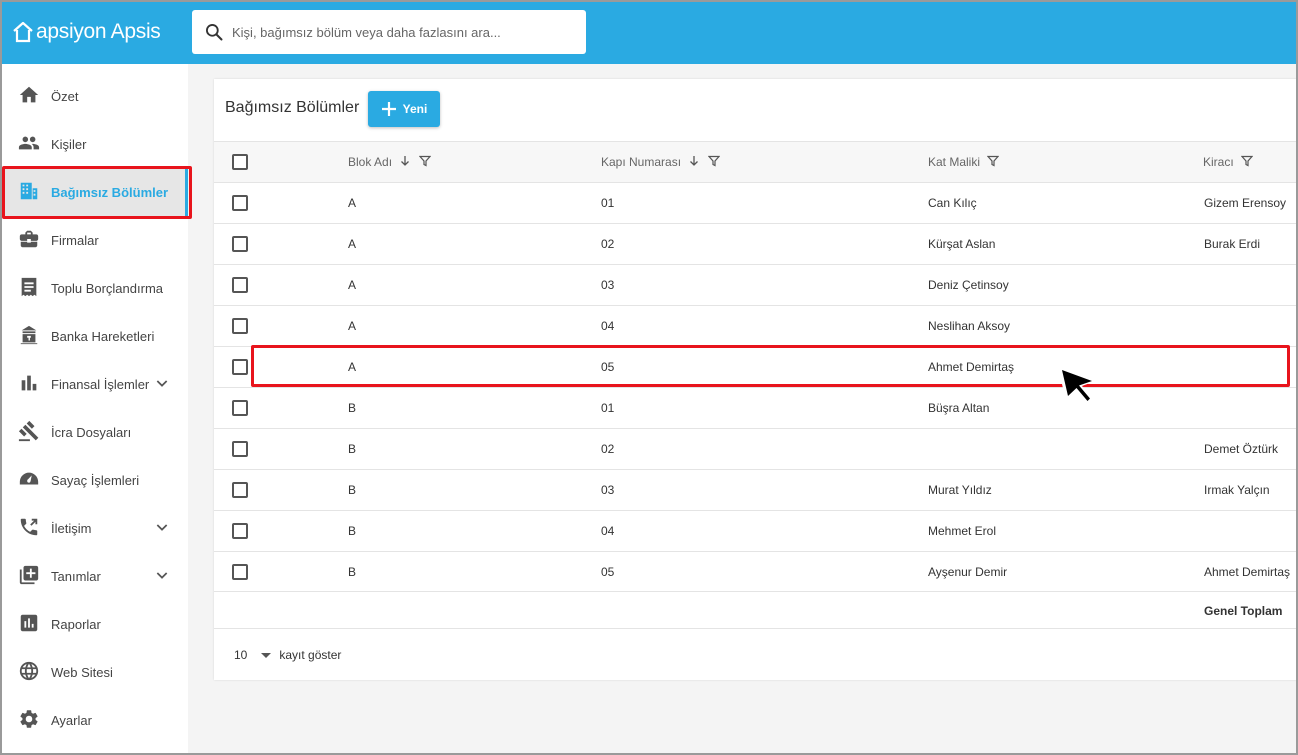 This screenshot has width=1298, height=755. I want to click on sidebar-item-iletisim: İletişim, so click(95, 528).